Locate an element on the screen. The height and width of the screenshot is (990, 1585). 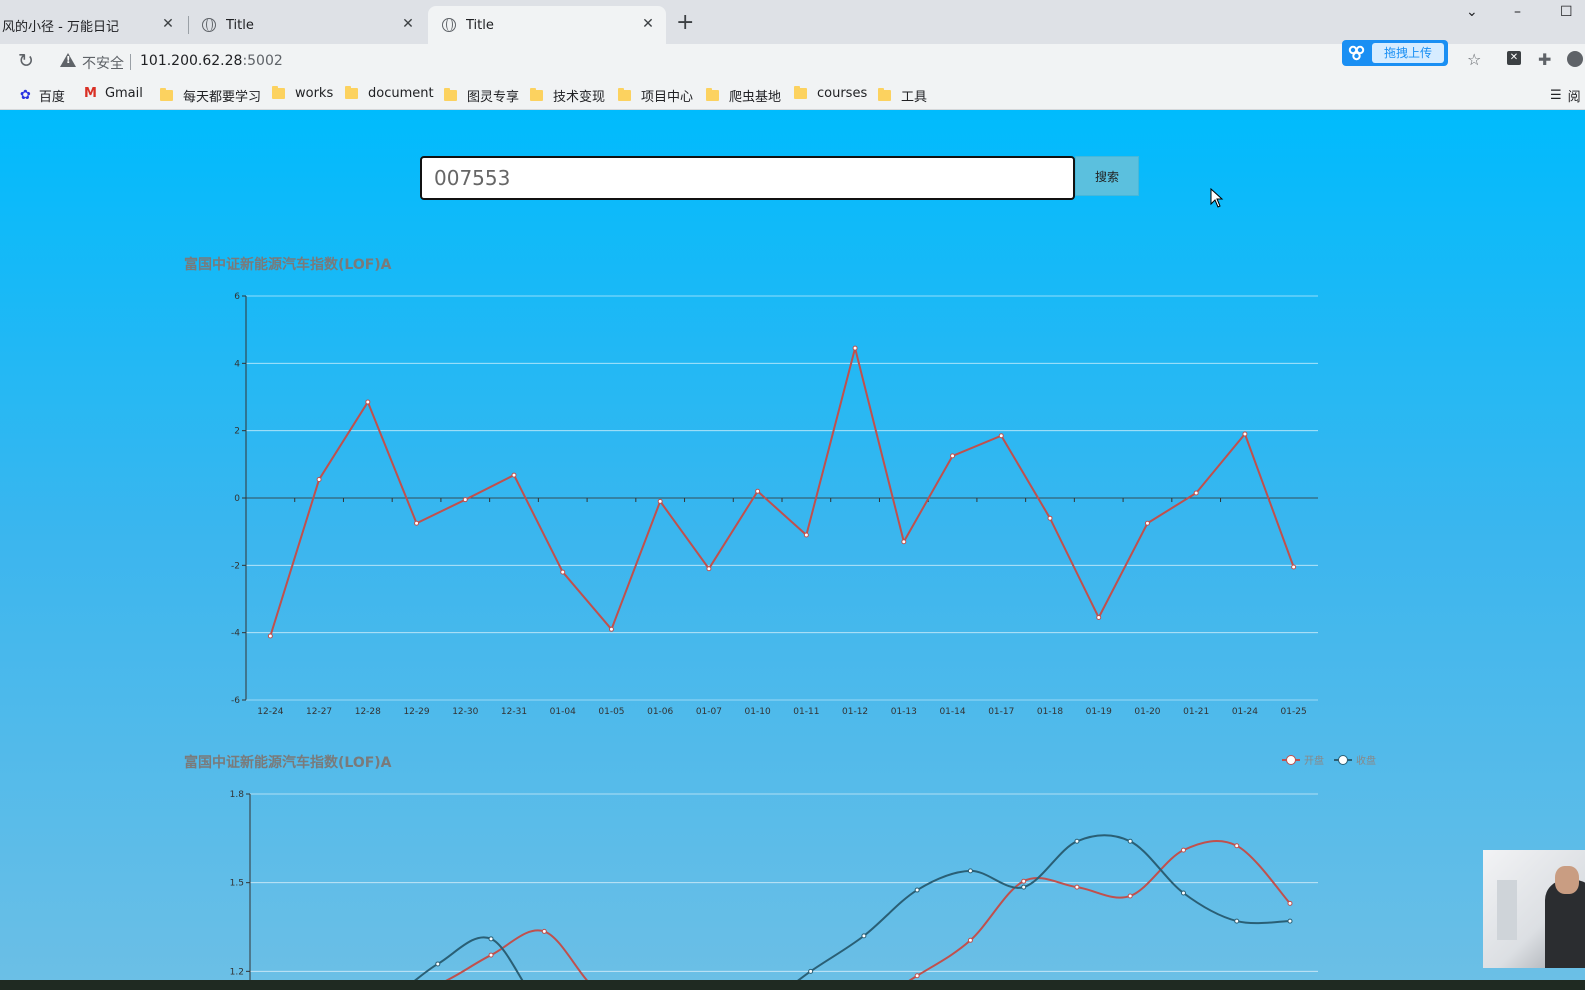
upload-extension-label: 拖拽上传 is located at coordinates (1408, 53).